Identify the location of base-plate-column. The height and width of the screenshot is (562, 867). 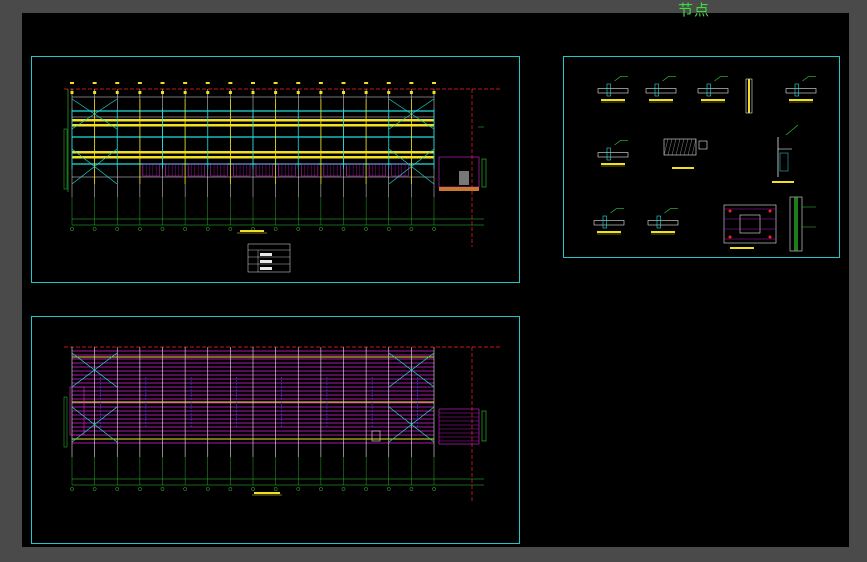
(750, 224).